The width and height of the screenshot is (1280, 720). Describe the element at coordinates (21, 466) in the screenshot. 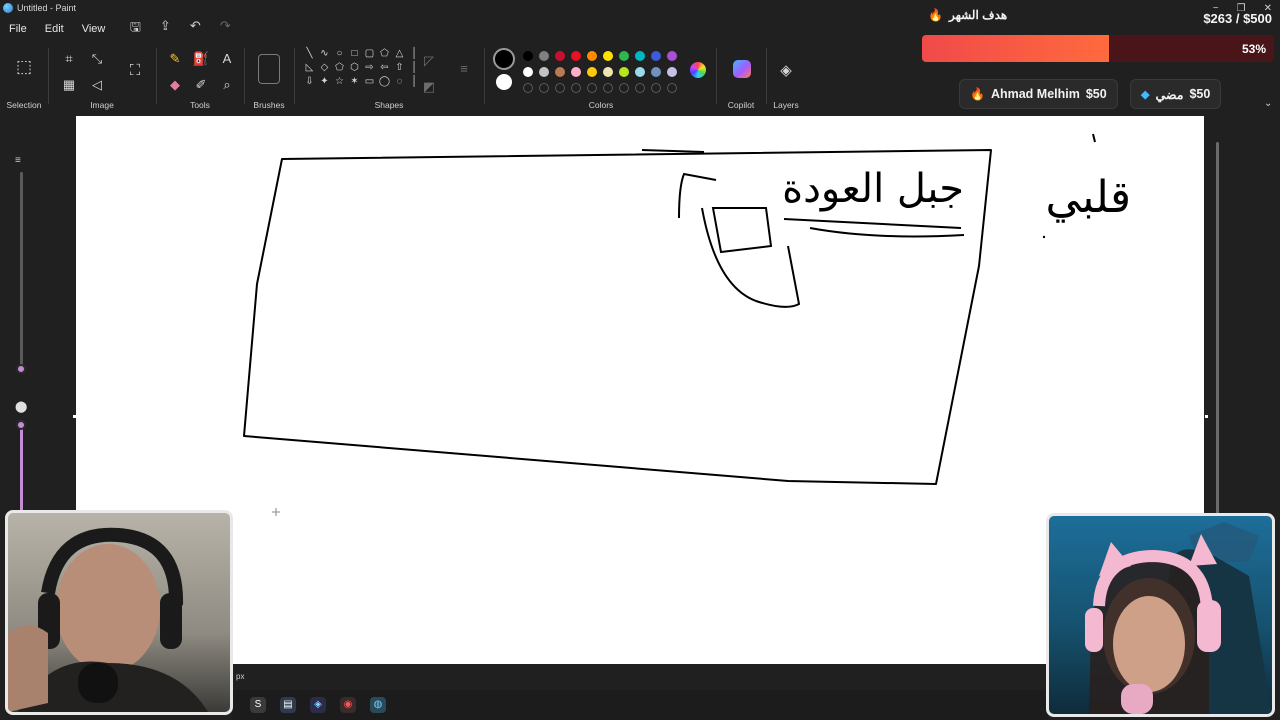

I see `opacity-slider-track` at that location.